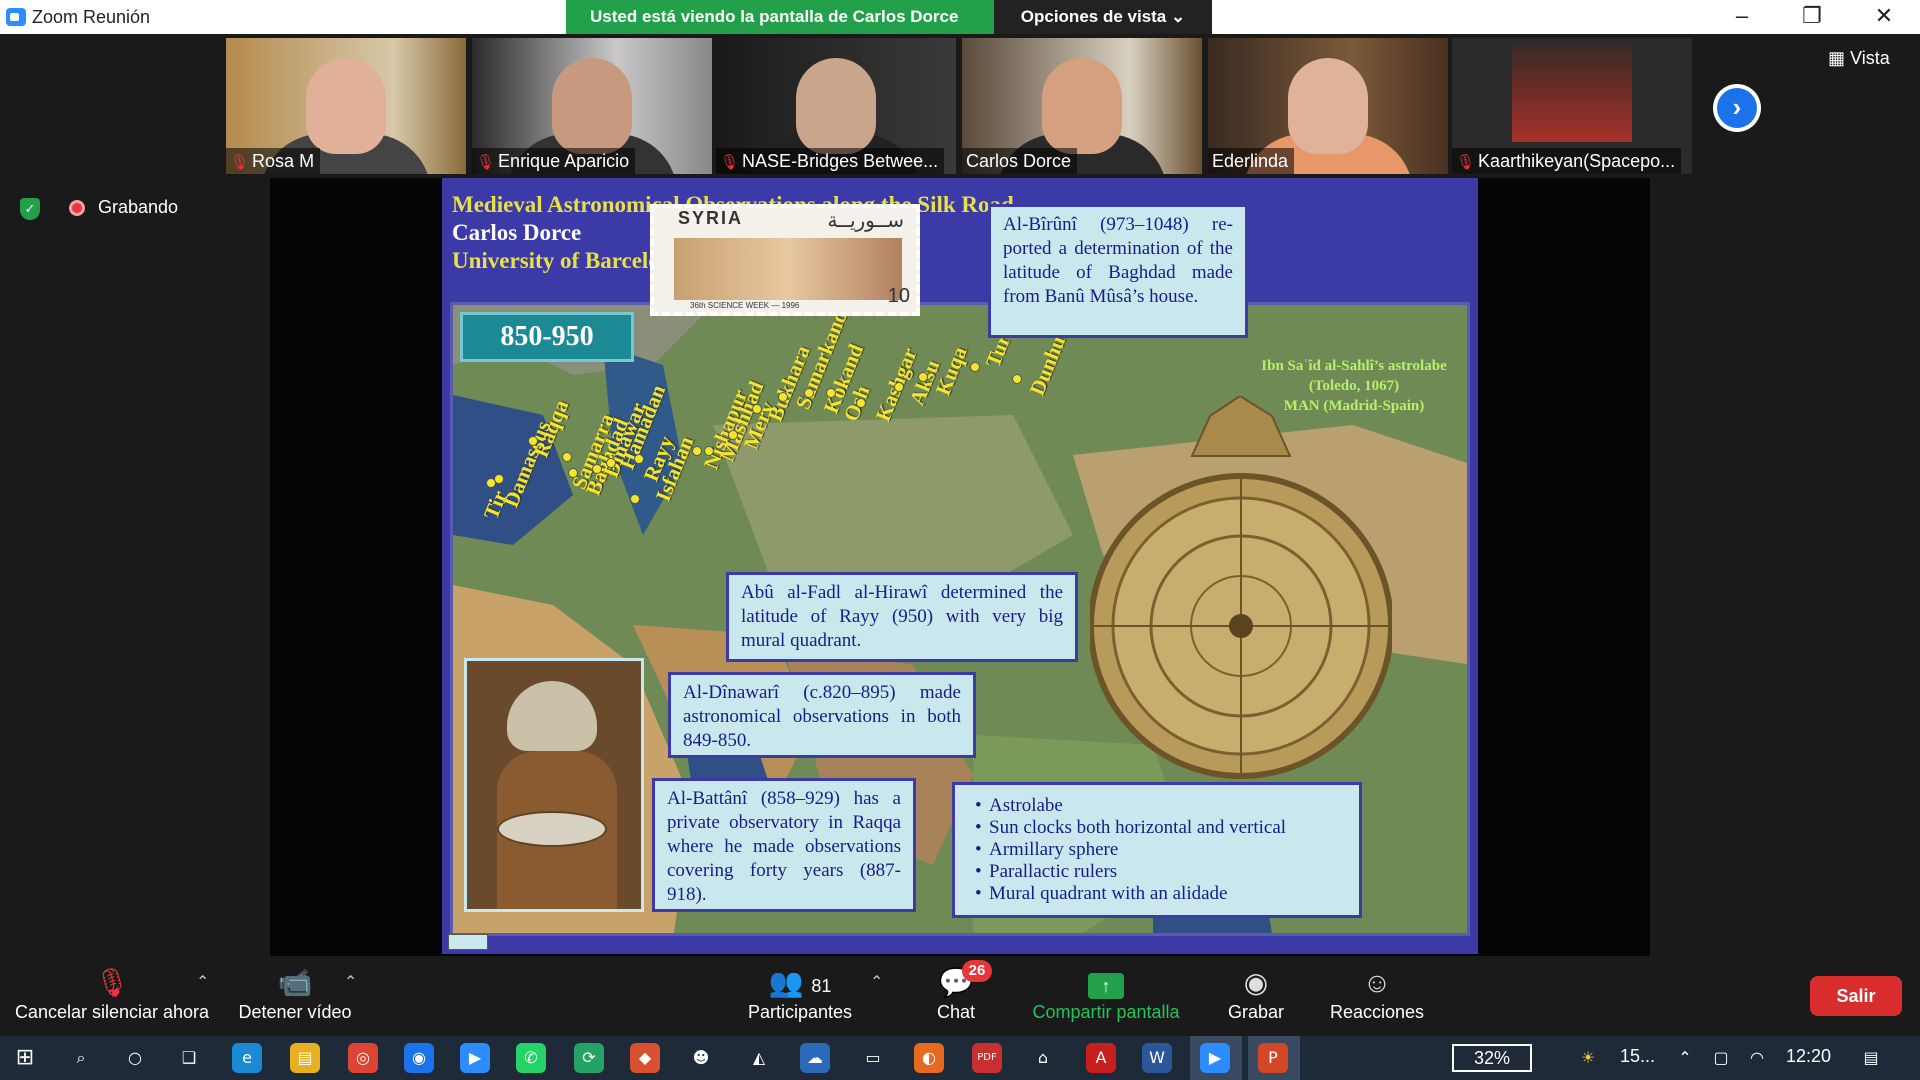 The image size is (1920, 1080). Describe the element at coordinates (1377, 997) in the screenshot. I see `reactions-button: ☺ Reacciones` at that location.